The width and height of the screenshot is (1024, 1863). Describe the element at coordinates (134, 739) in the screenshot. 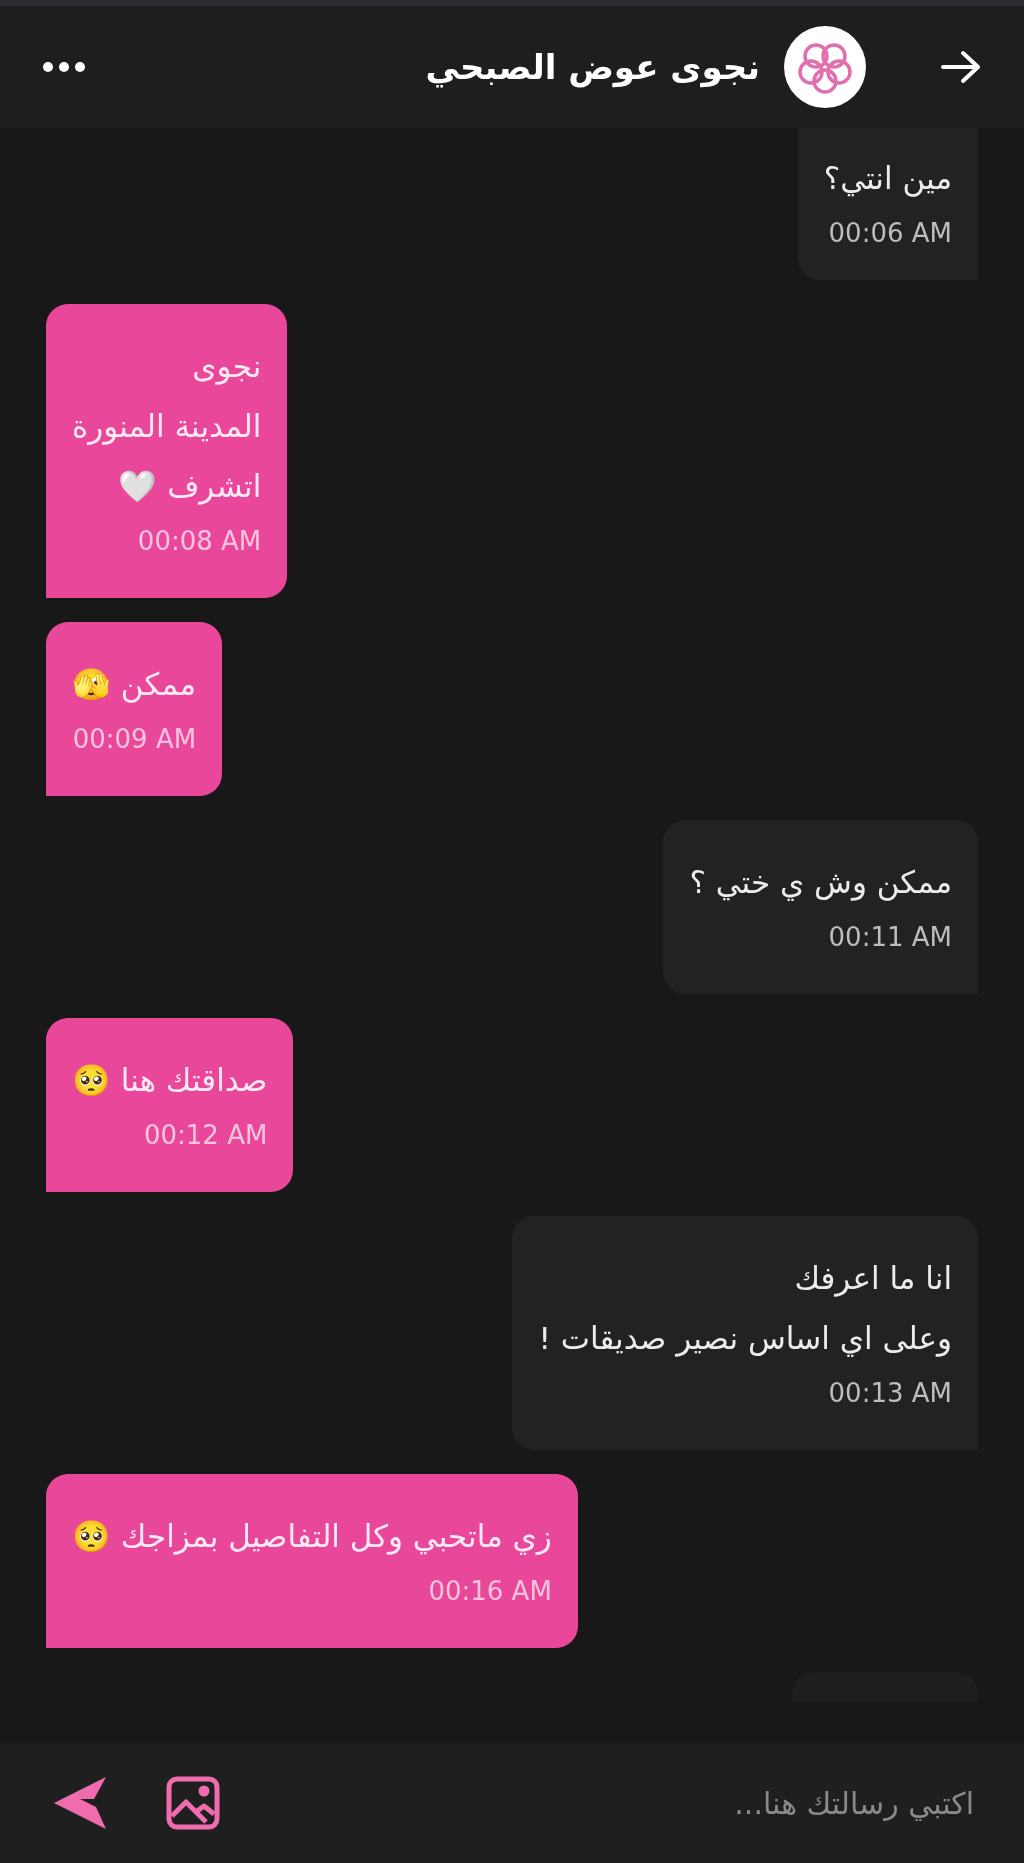

I see `message-time: 00:09 AM` at that location.